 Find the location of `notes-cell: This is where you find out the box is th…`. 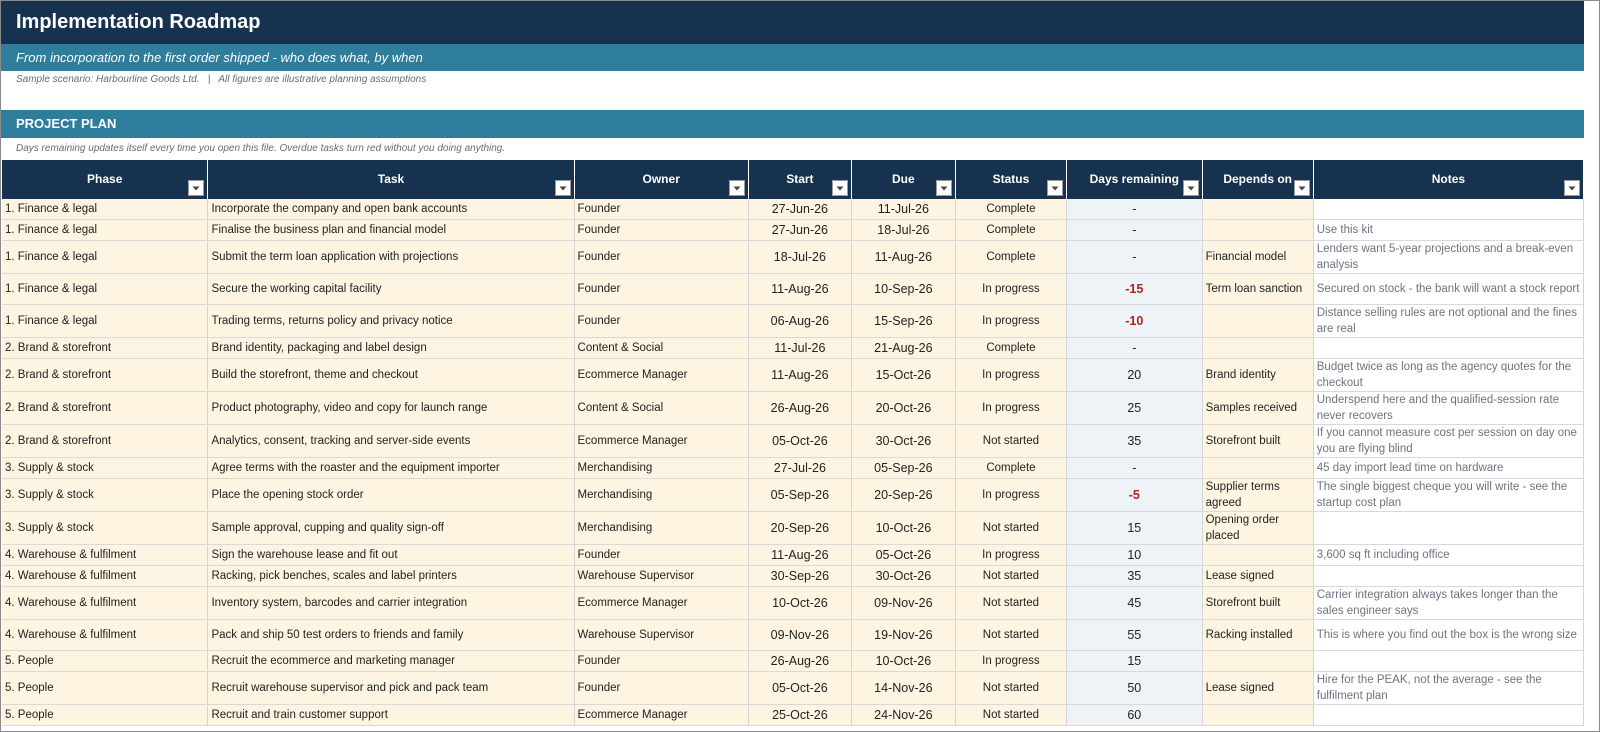

notes-cell: This is where you find out the box is th… is located at coordinates (1449, 635).